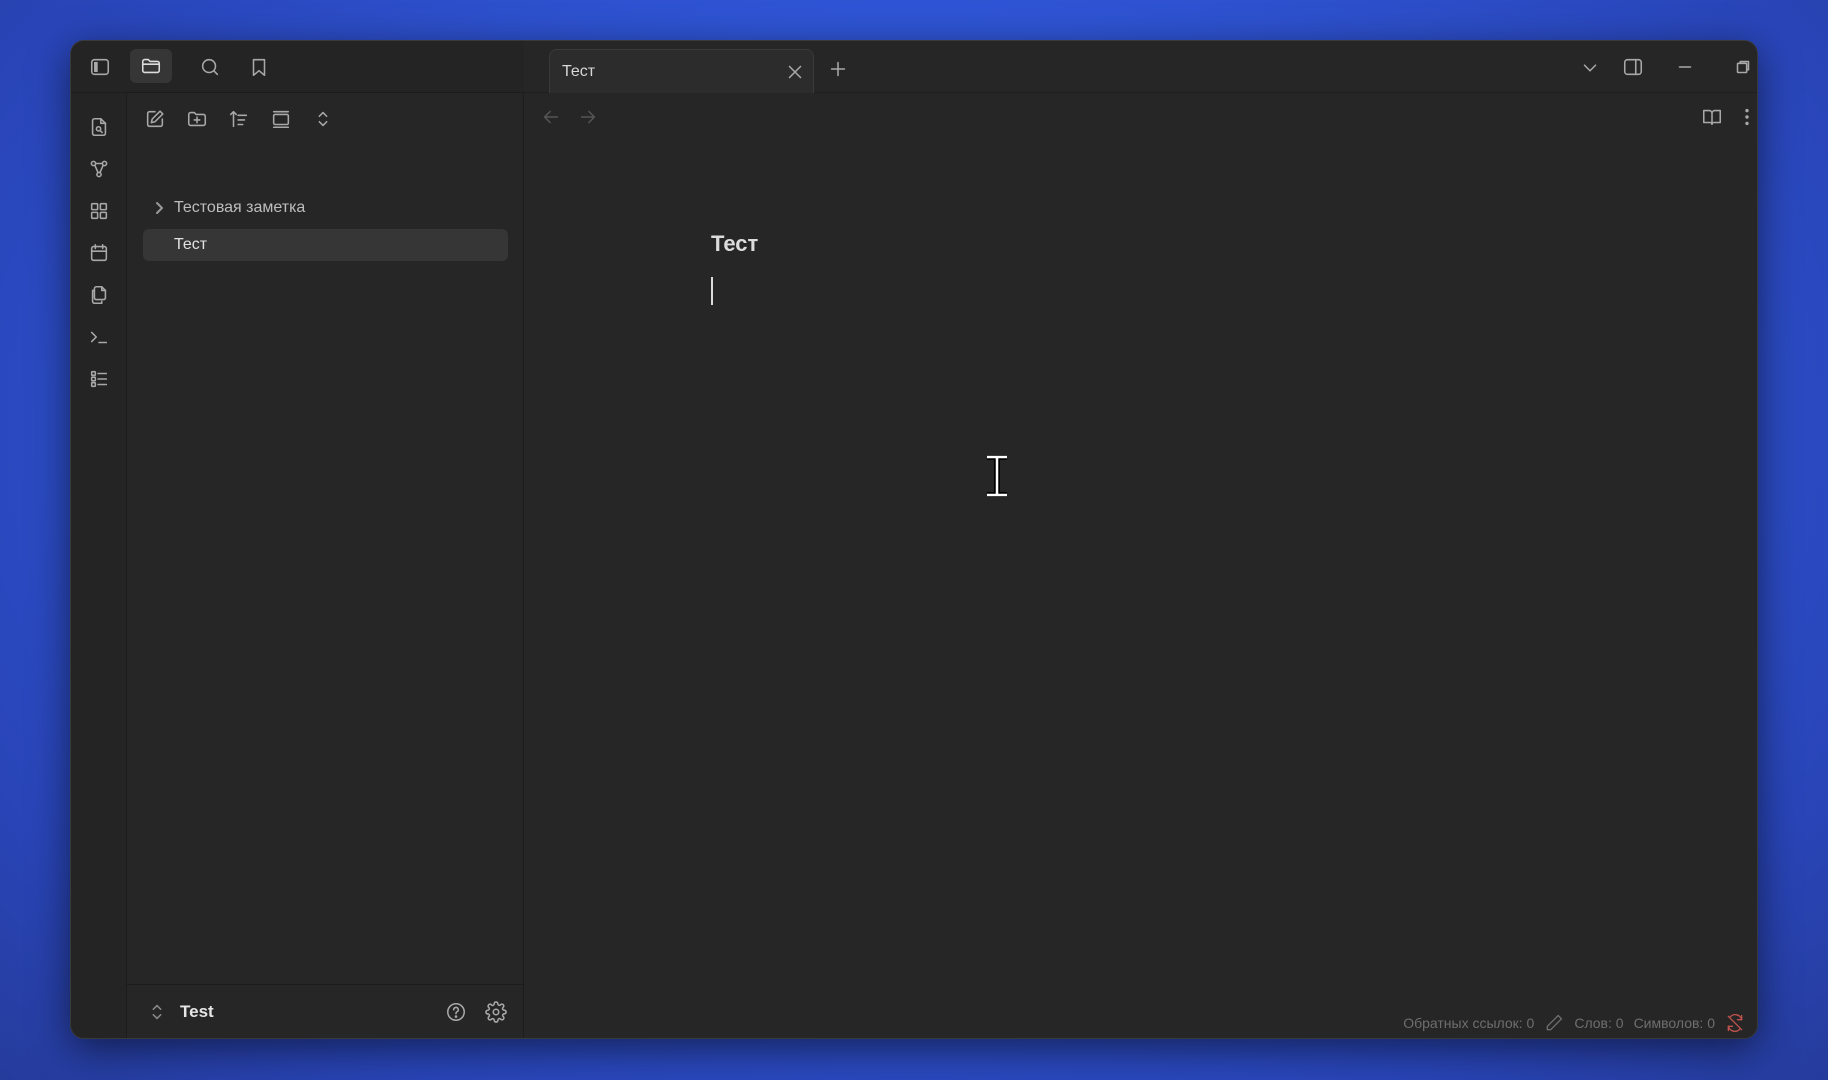  I want to click on text-cursor-icon, so click(997, 476).